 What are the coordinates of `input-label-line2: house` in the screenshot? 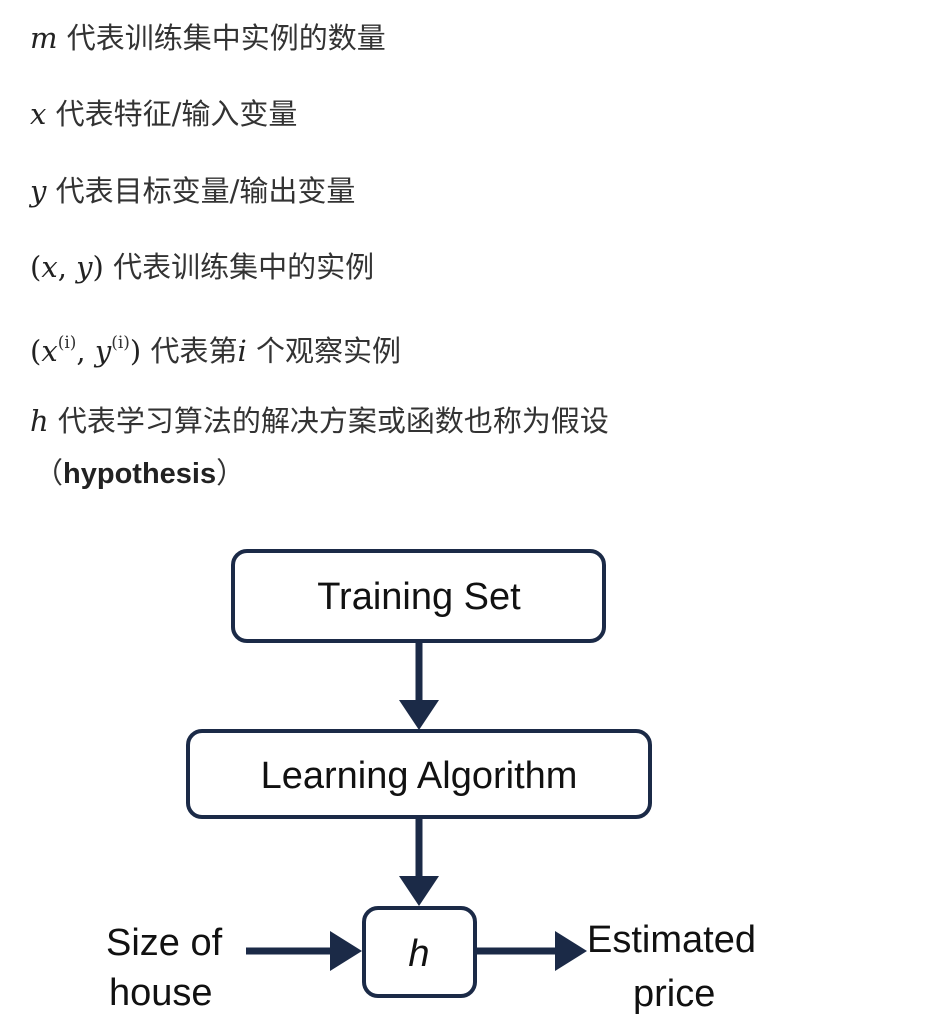 It's located at (161, 993).